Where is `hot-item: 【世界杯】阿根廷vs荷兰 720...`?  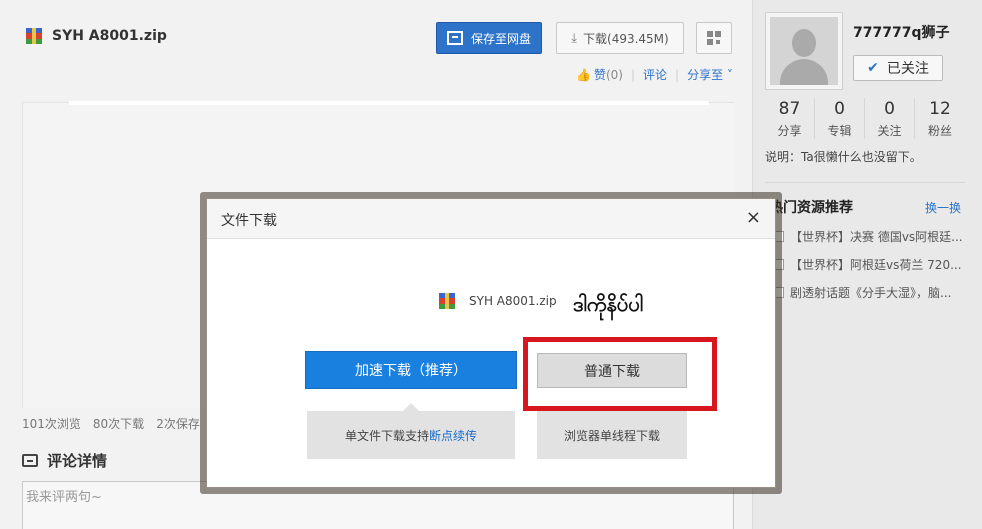
hot-item: 【世界杯】阿根廷vs荷兰 720... is located at coordinates (868, 264).